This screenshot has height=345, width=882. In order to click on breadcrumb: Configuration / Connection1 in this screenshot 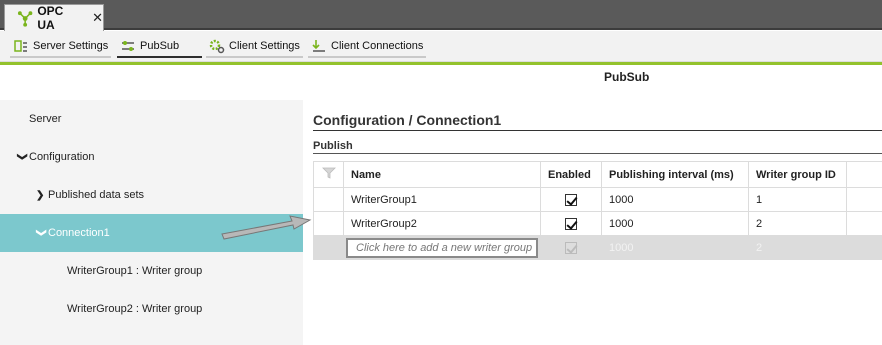, I will do `click(407, 120)`.